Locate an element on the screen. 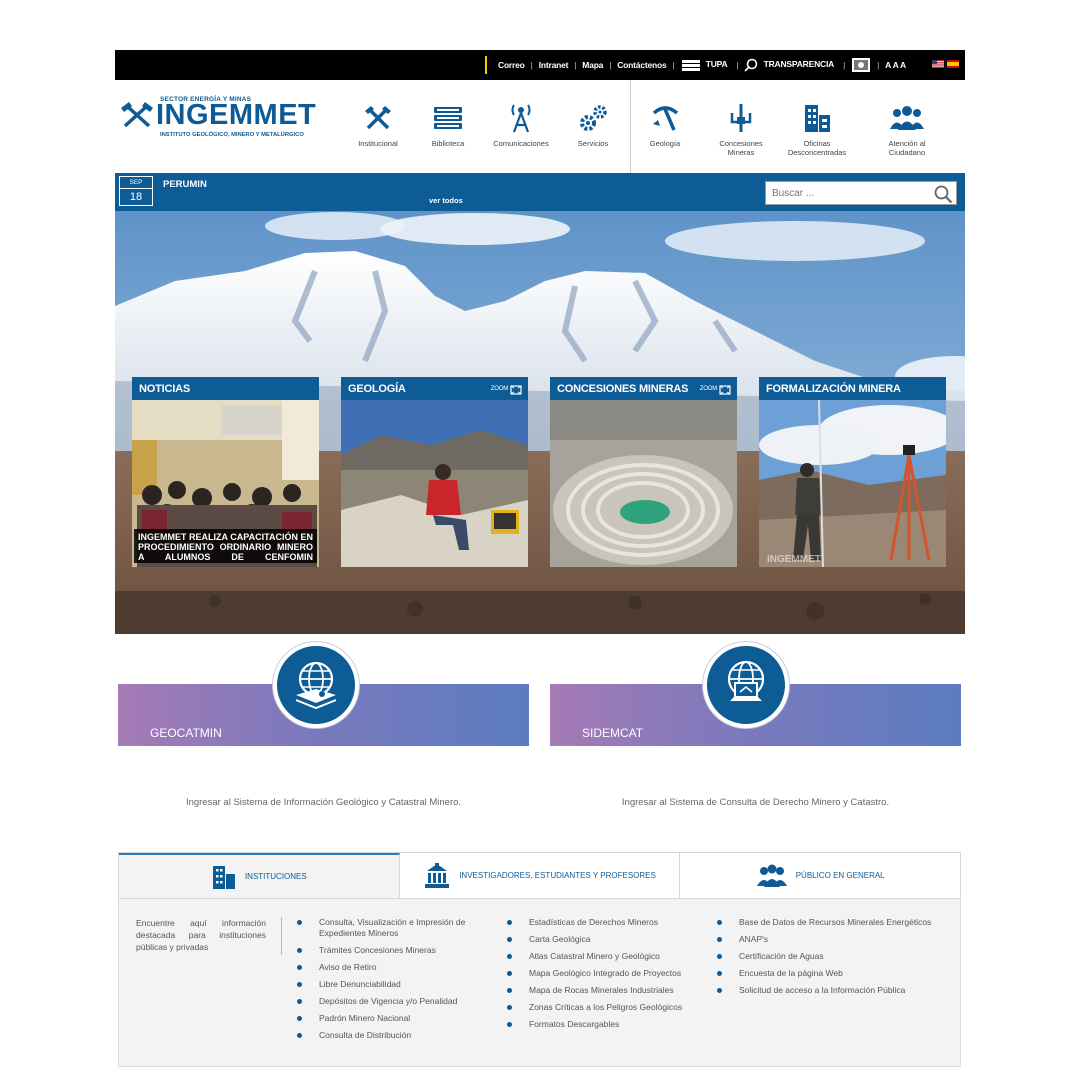  list-item: Mapa Geológico Integrado de Proyectos is located at coordinates (609, 973).